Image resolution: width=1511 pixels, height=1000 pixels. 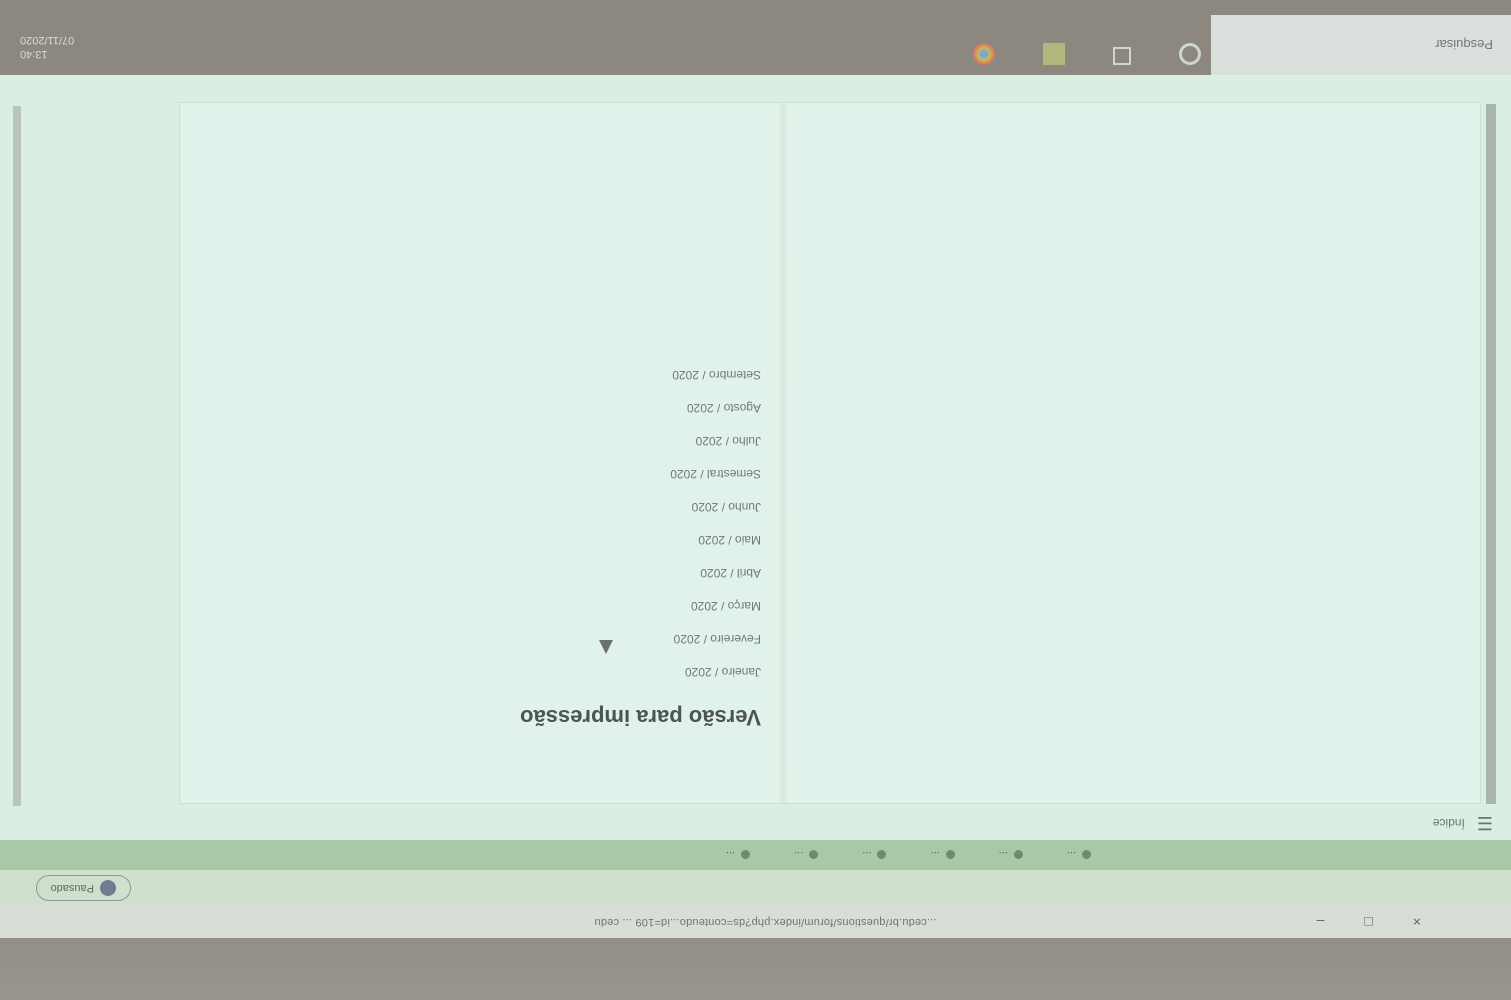 I want to click on month-link: Abril / 2020, so click(x=640, y=572).